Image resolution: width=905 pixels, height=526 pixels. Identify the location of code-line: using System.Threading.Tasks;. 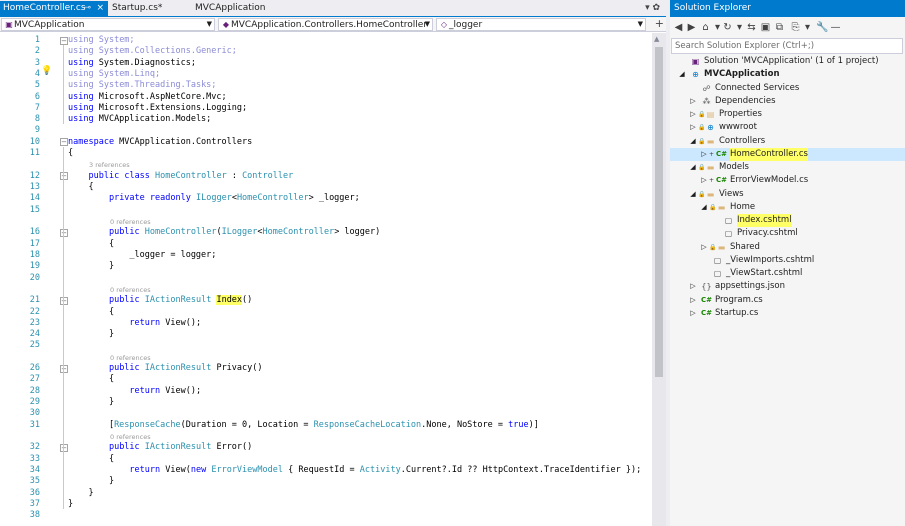
(142, 85).